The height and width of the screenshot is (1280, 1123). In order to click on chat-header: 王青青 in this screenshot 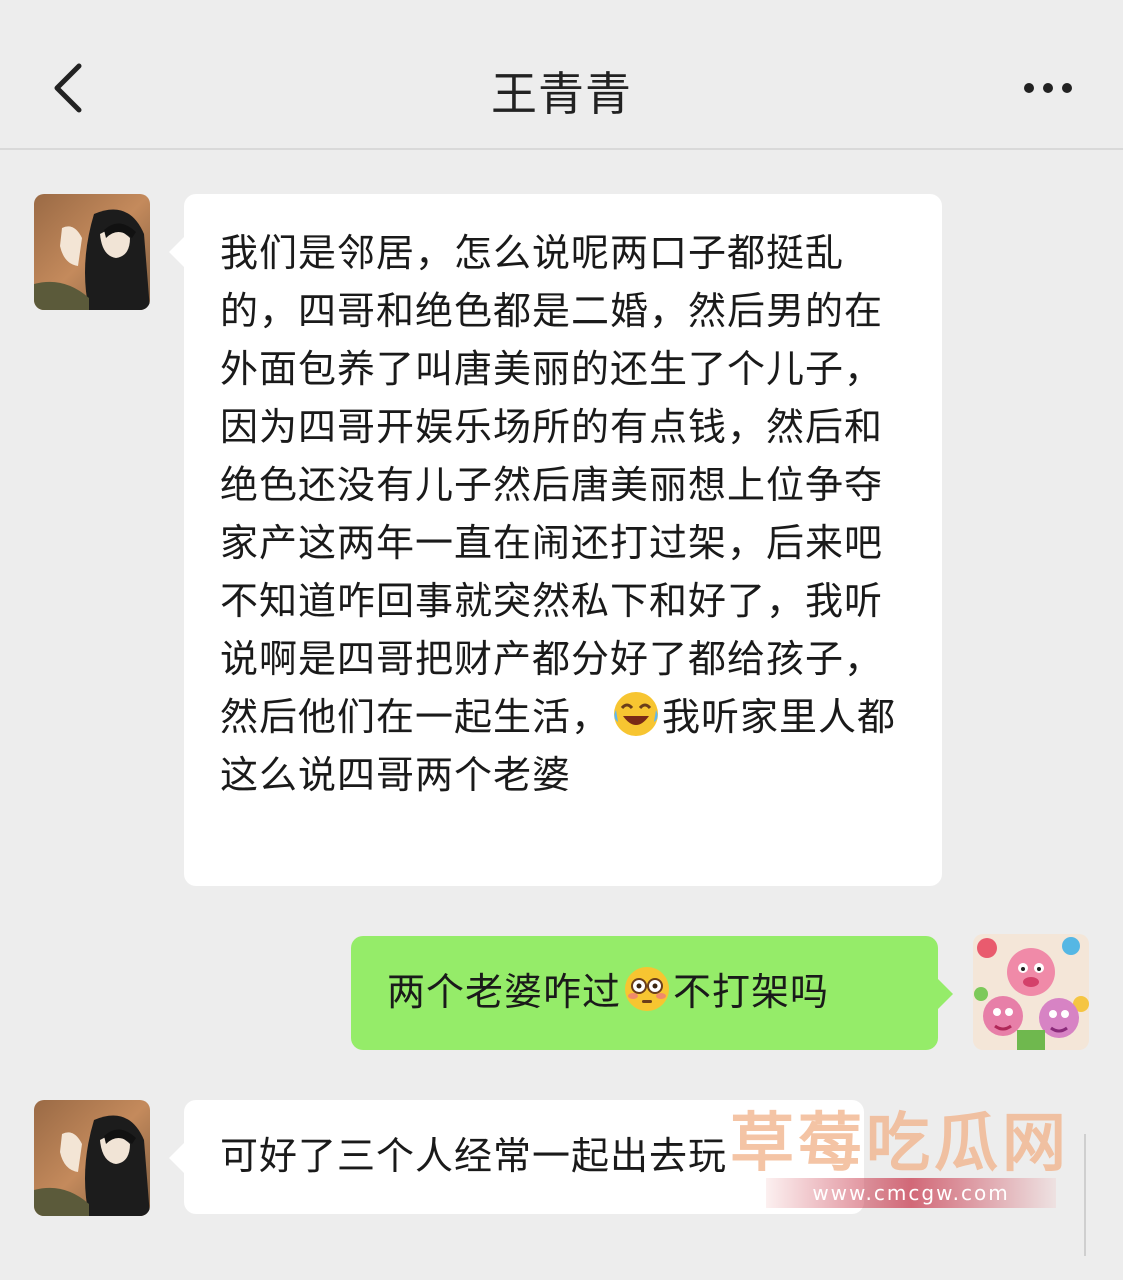, I will do `click(561, 75)`.